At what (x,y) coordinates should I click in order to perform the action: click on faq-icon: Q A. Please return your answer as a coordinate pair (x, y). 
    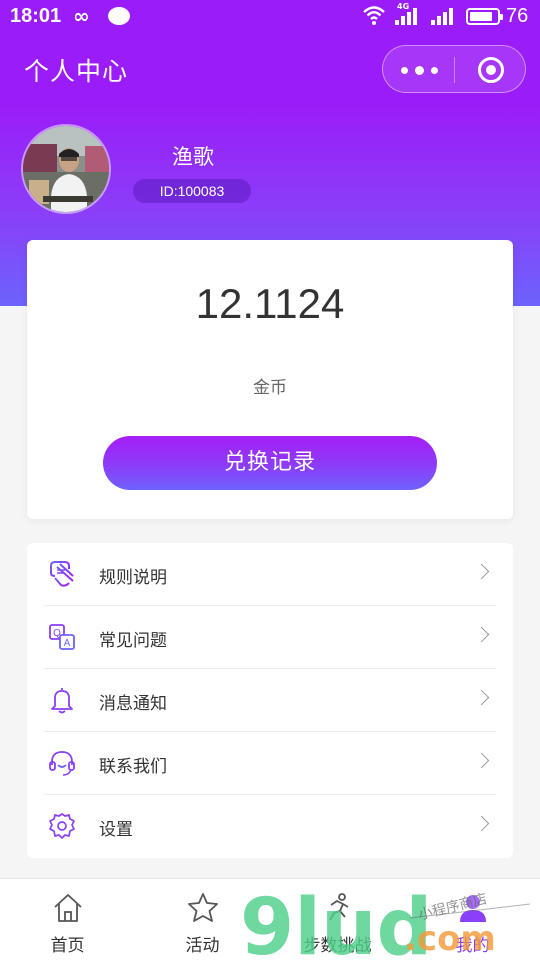
    Looking at the image, I should click on (62, 637).